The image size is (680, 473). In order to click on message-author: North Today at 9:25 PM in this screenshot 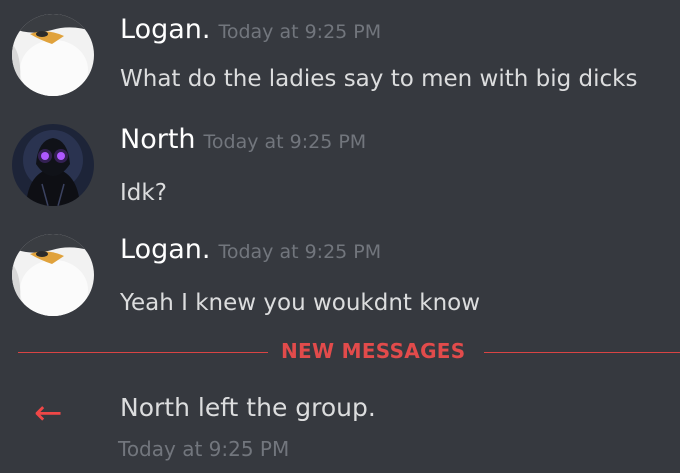, I will do `click(243, 139)`.